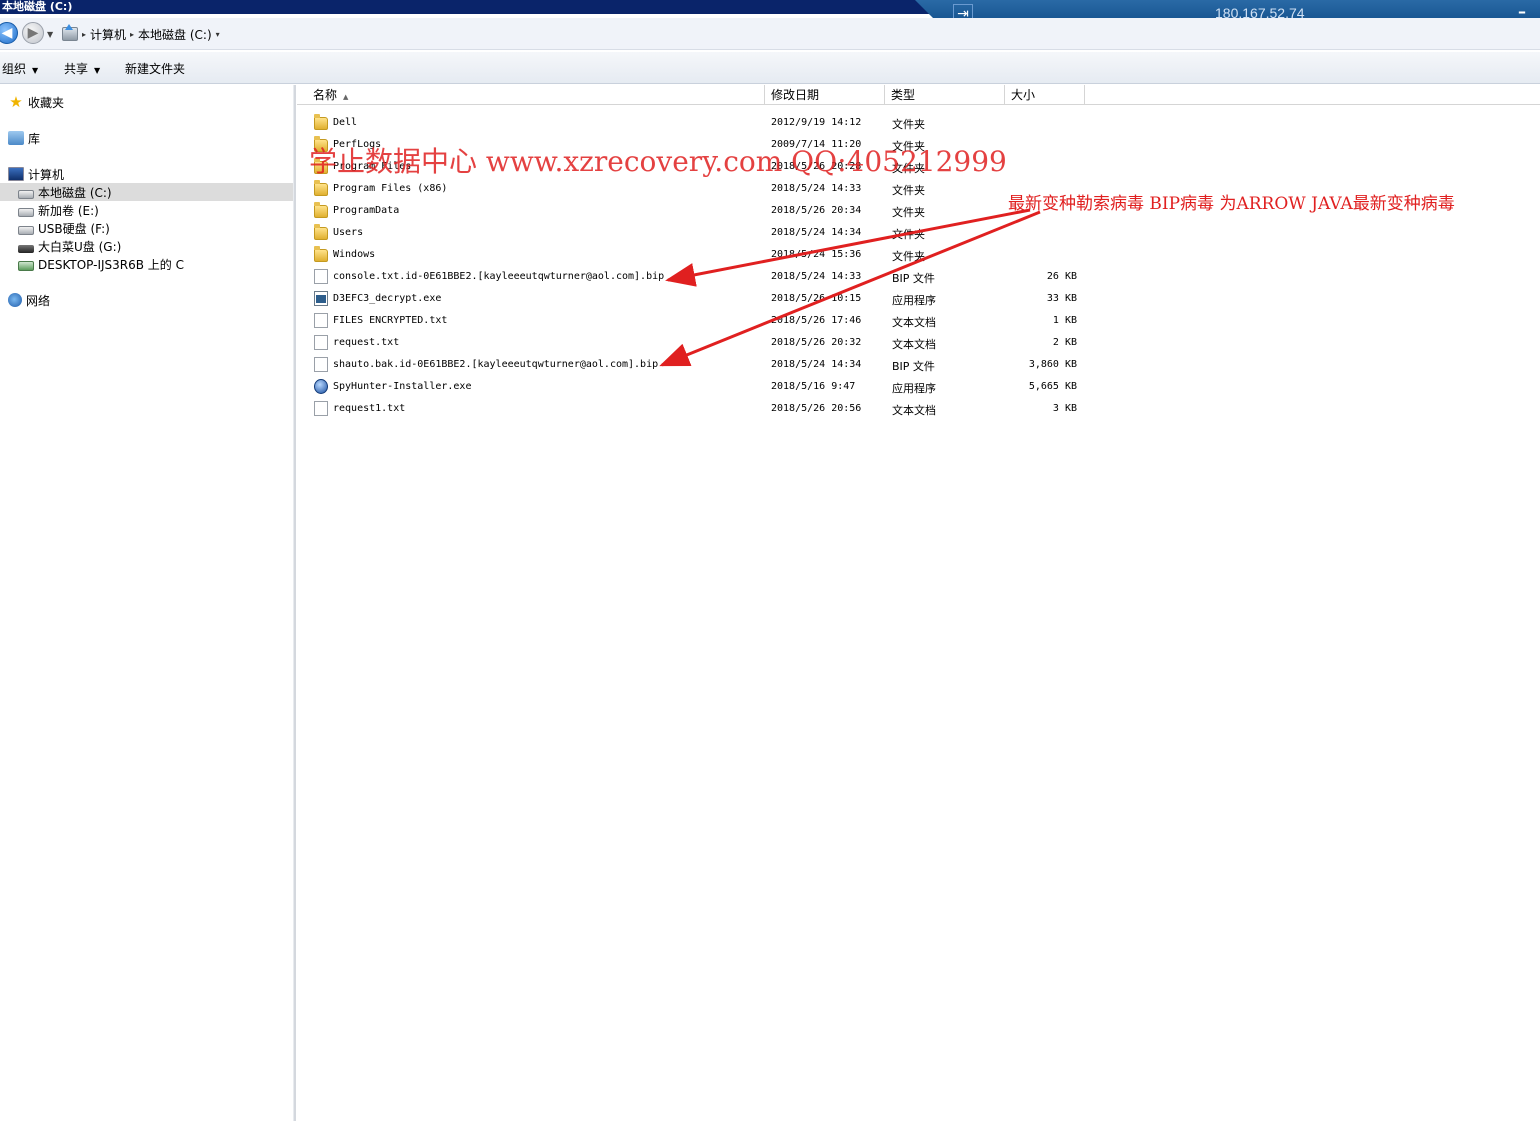 This screenshot has height=1121, width=1540. I want to click on file-row: request1.txt 2018/5/26 20:56 文本文档 3 KB, so click(918, 409).